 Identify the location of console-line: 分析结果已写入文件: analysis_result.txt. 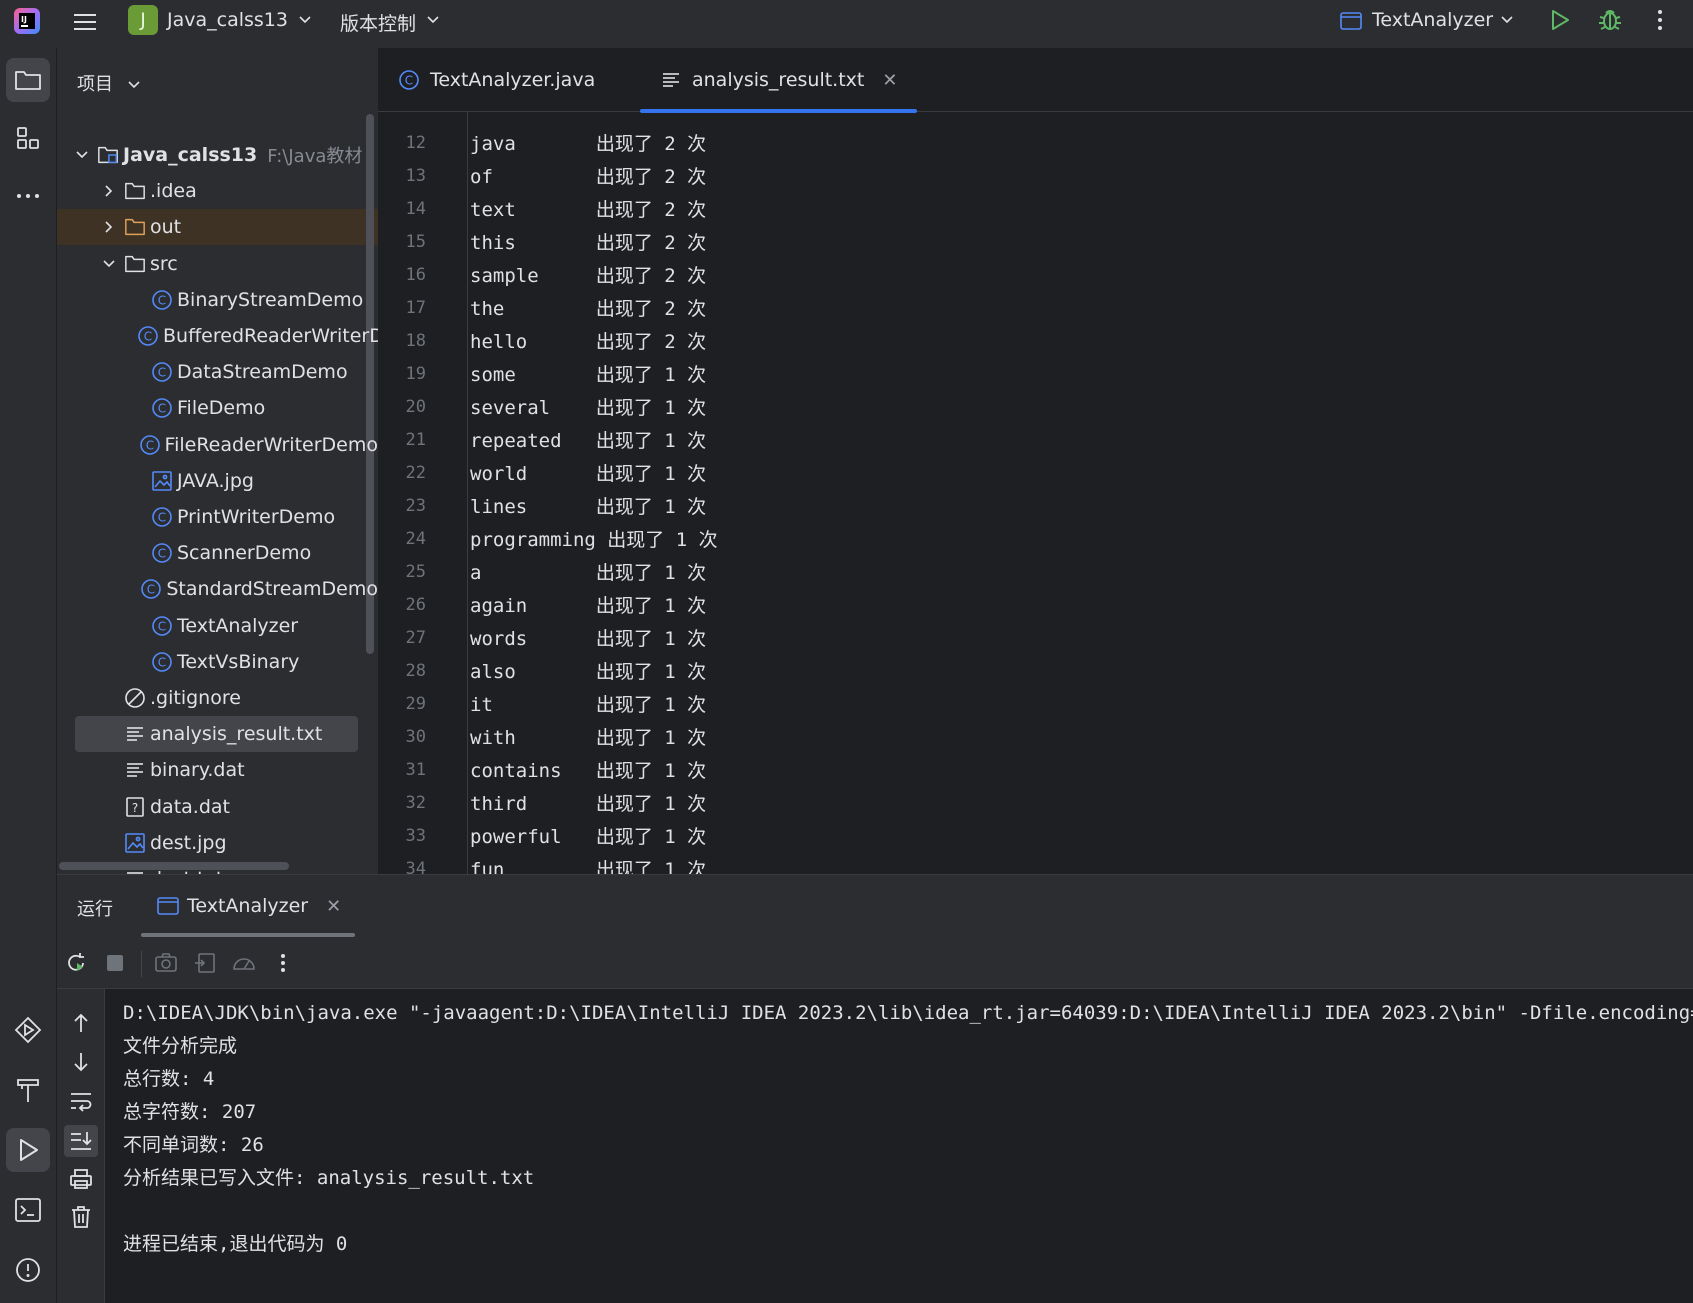
(329, 1178).